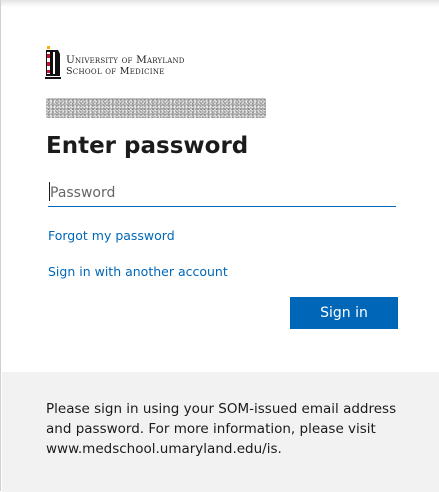  Describe the element at coordinates (111, 235) in the screenshot. I see `forgot-password-link: Forgot my password` at that location.